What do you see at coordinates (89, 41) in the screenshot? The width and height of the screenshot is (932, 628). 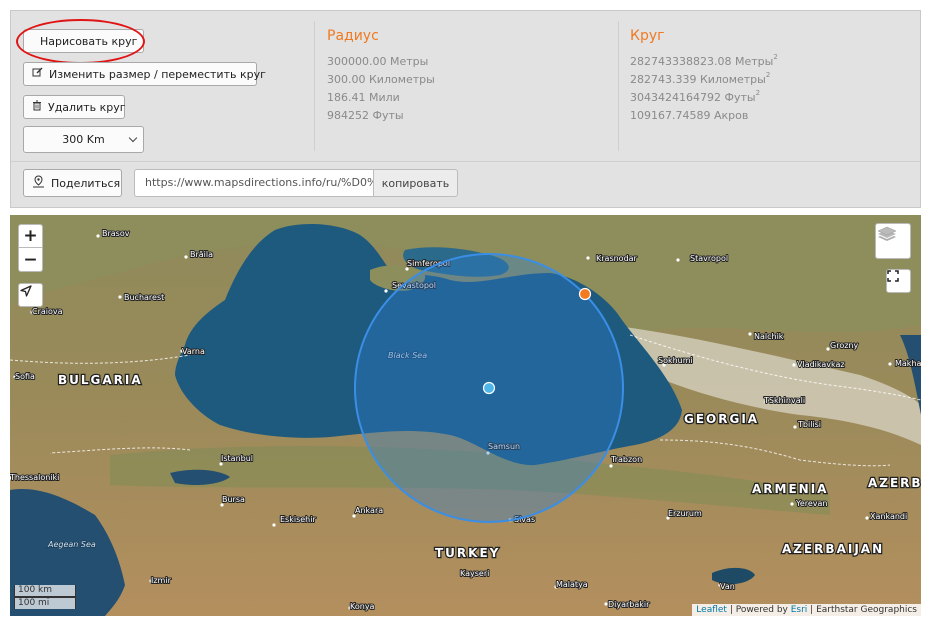 I see `draw-circle-label: Нарисовать круг` at bounding box center [89, 41].